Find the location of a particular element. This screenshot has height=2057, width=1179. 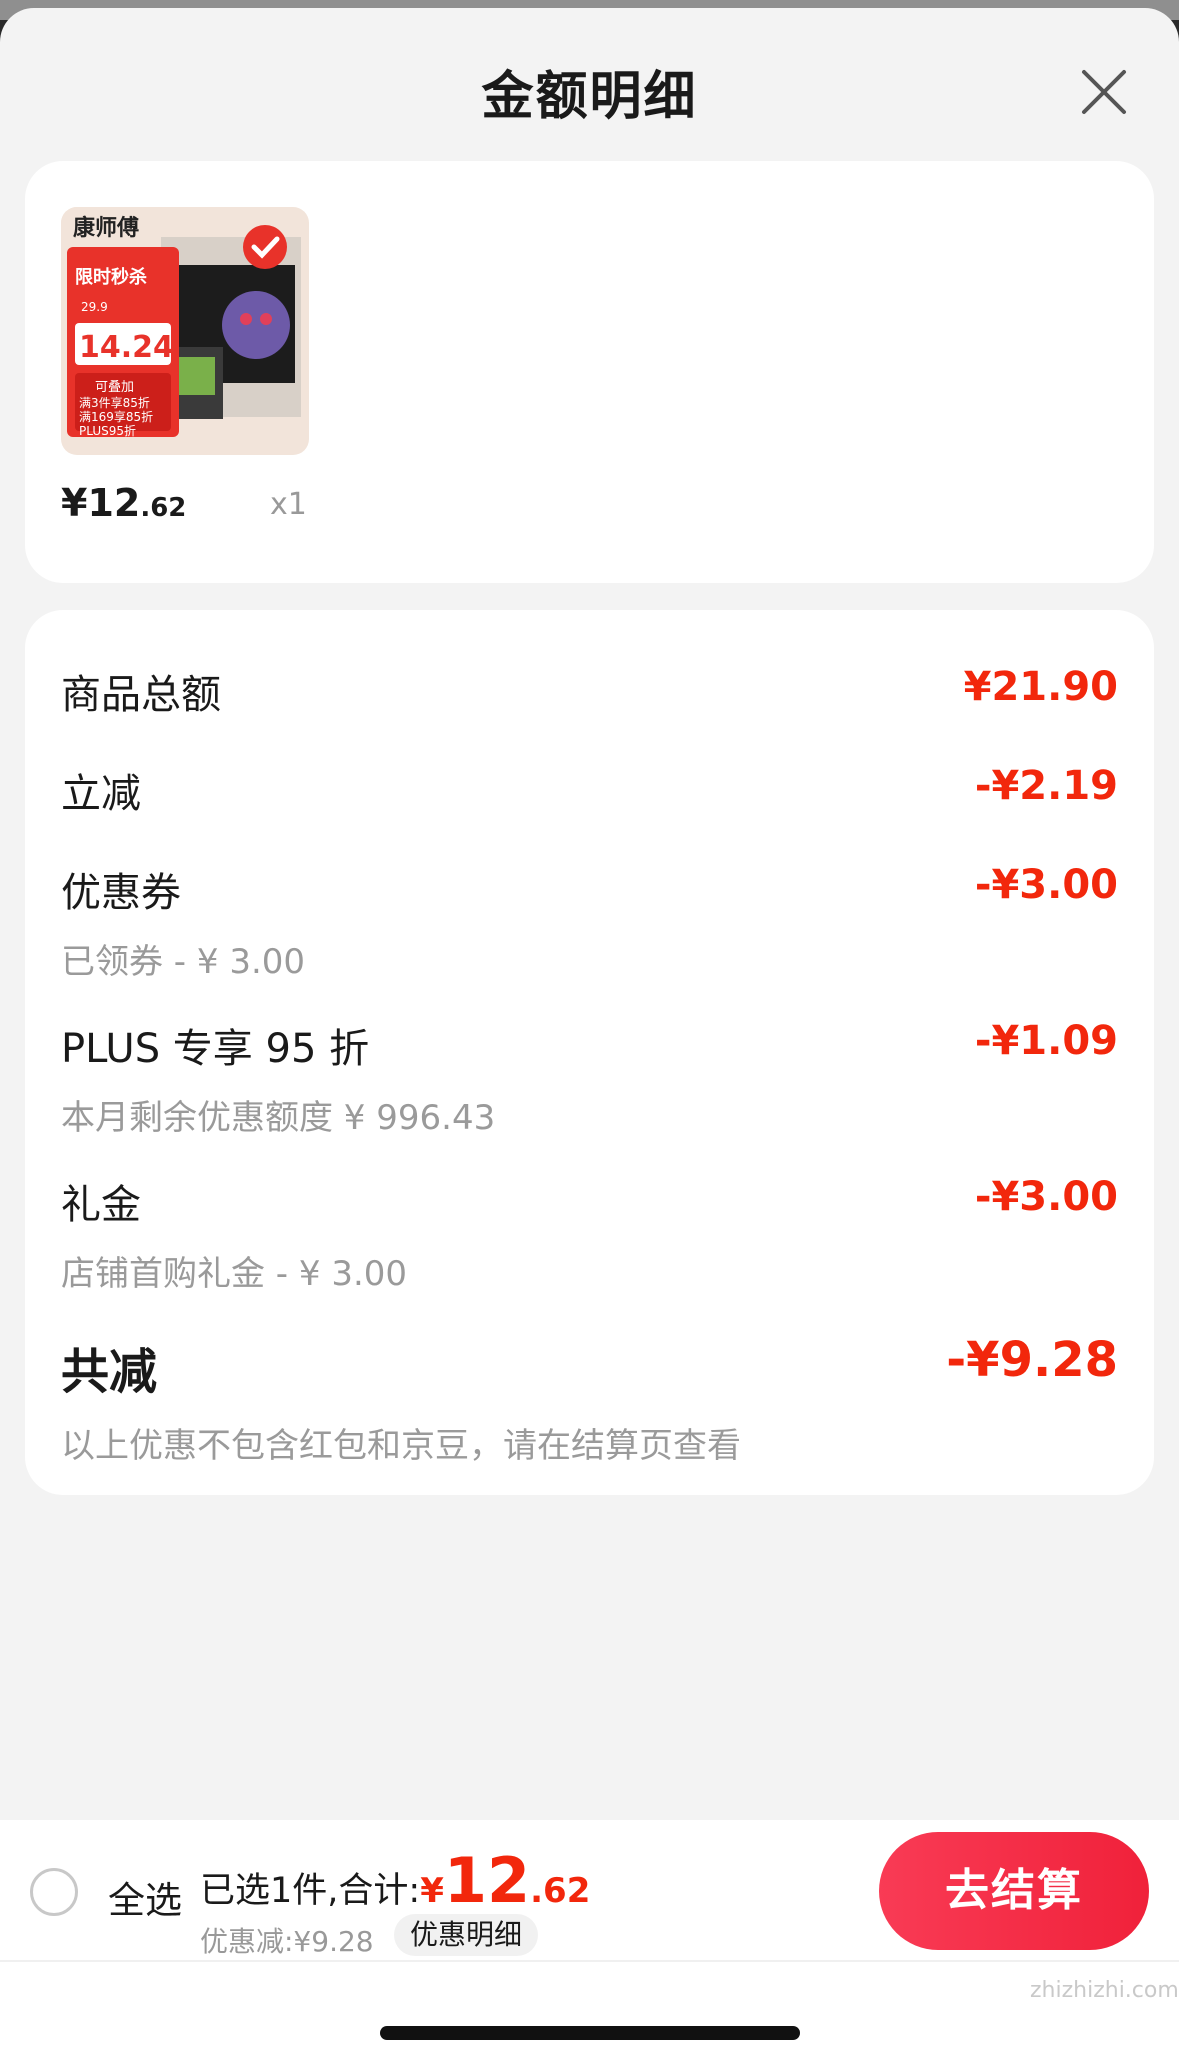

checkout-bar: 全选 已选1件,合计:¥12.62 优惠减:¥9.28 优惠明细 去结算 is located at coordinates (589, 1938).